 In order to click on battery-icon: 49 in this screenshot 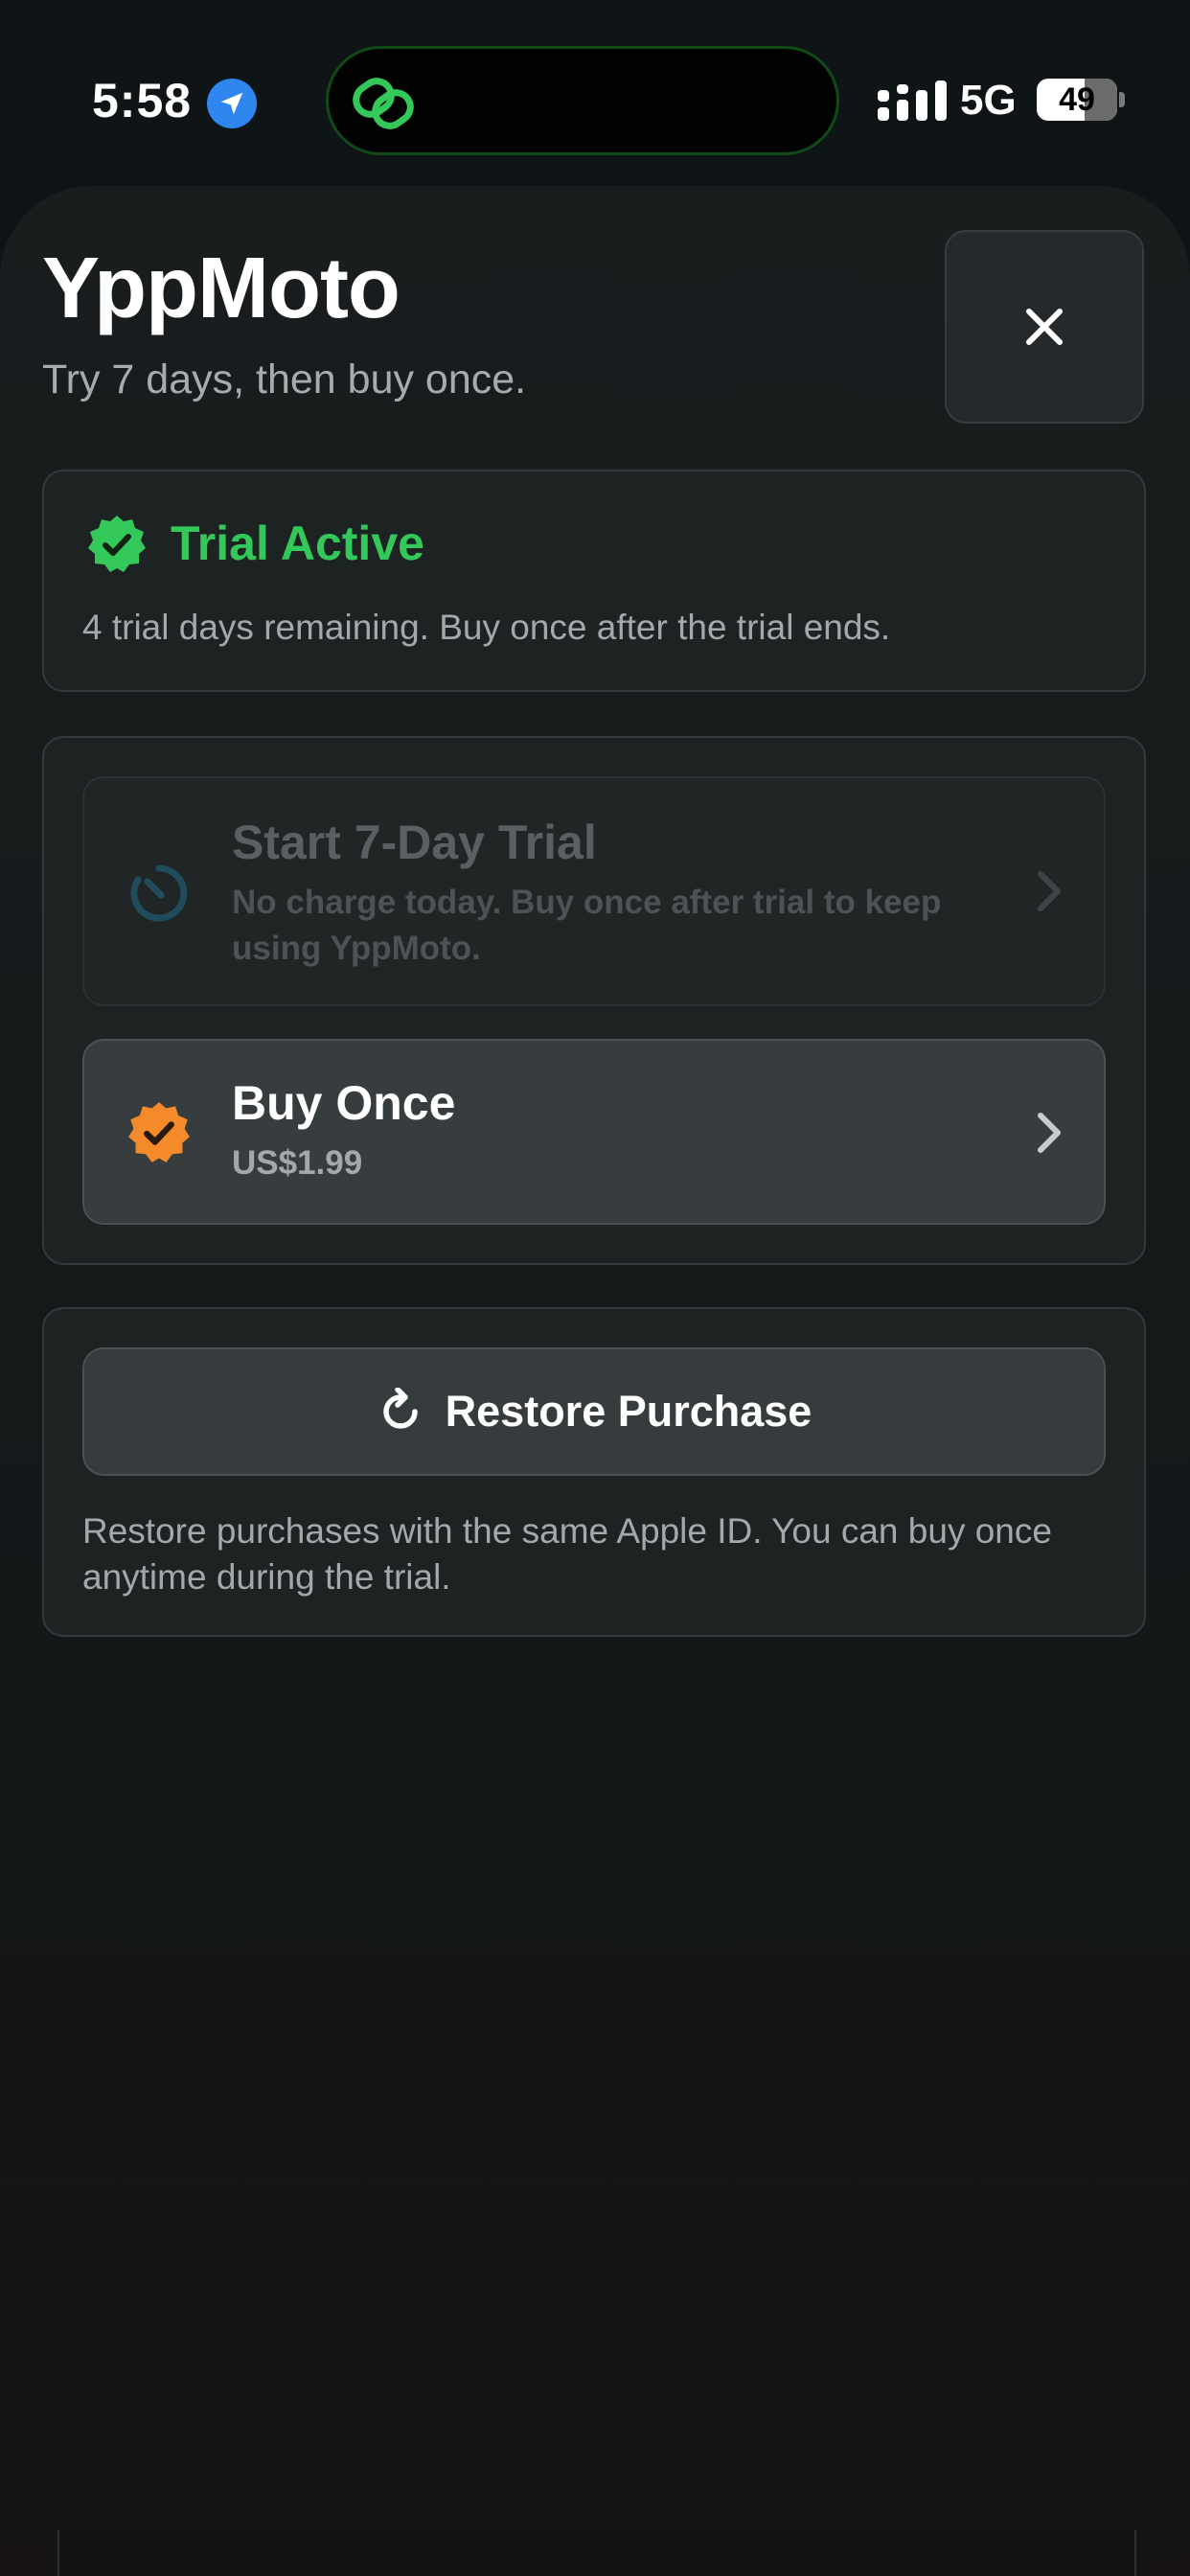, I will do `click(1077, 100)`.